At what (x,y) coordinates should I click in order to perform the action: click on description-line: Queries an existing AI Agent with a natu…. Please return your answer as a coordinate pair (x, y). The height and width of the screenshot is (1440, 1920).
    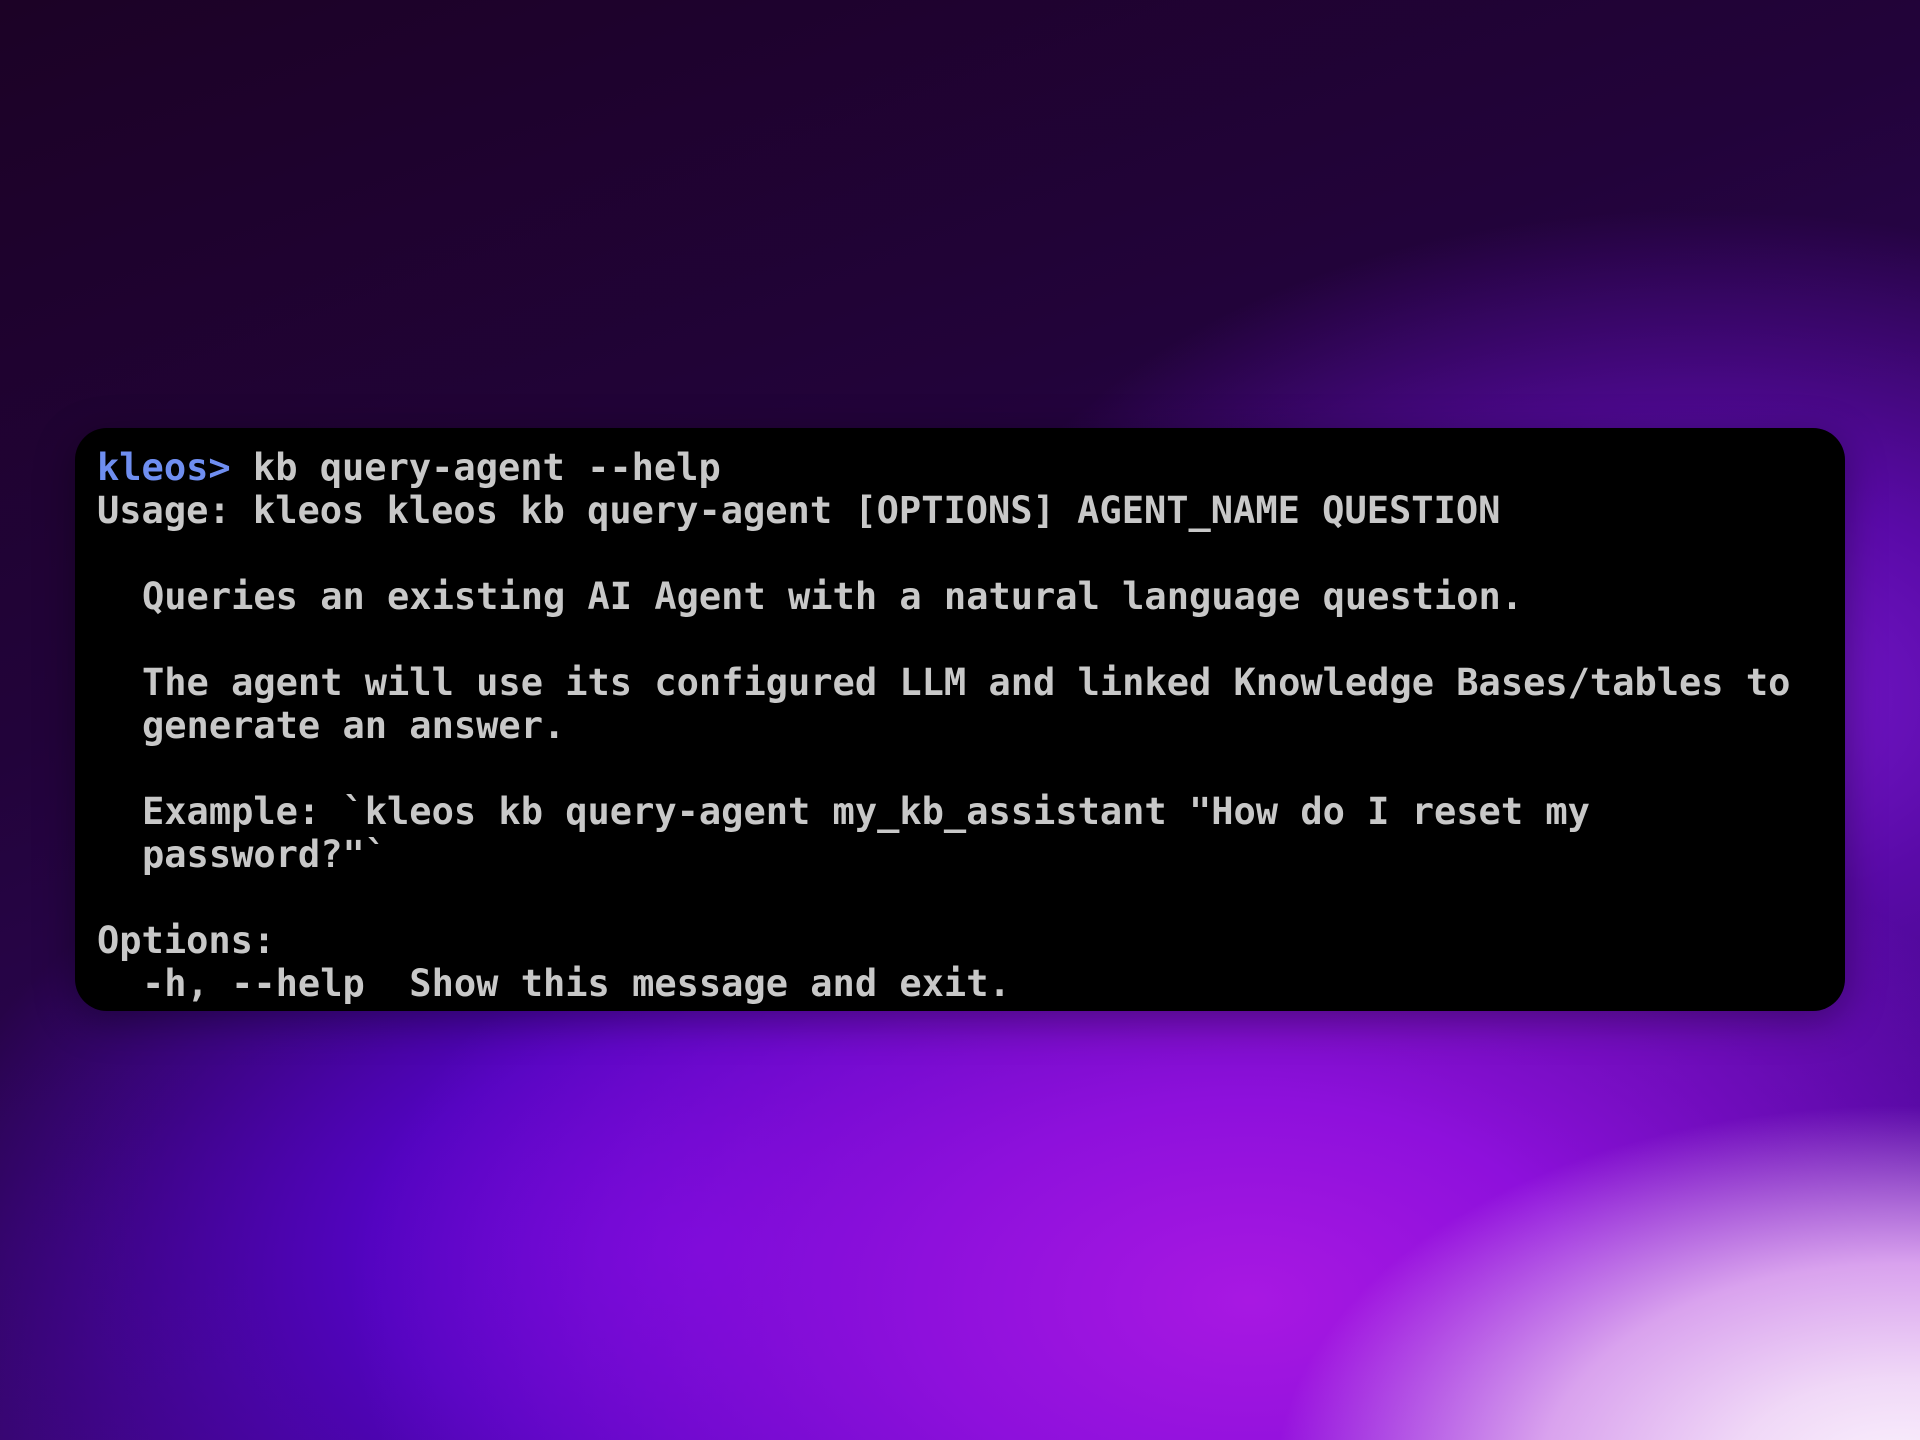
    Looking at the image, I should click on (833, 596).